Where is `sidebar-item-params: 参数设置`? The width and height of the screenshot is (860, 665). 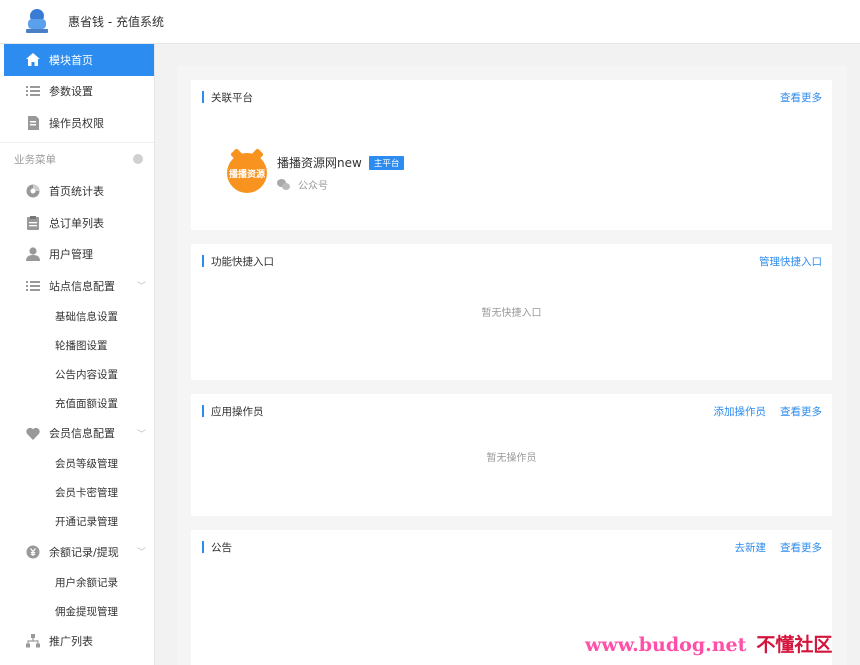 sidebar-item-params: 参数设置 is located at coordinates (77, 92).